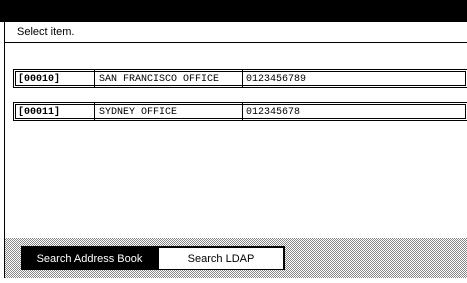 This screenshot has width=467, height=283. Describe the element at coordinates (39, 112) in the screenshot. I see `entry-id: [00011]` at that location.